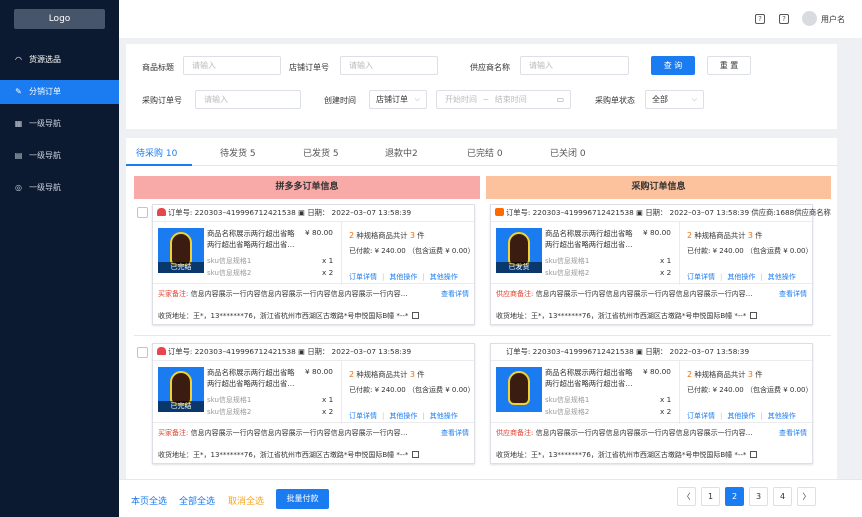 Image resolution: width=862 pixels, height=517 pixels. I want to click on footer-bar: 本页全选 全部全选 取消全选 批量付款 〈 1 2 3 4 〉, so click(490, 498).